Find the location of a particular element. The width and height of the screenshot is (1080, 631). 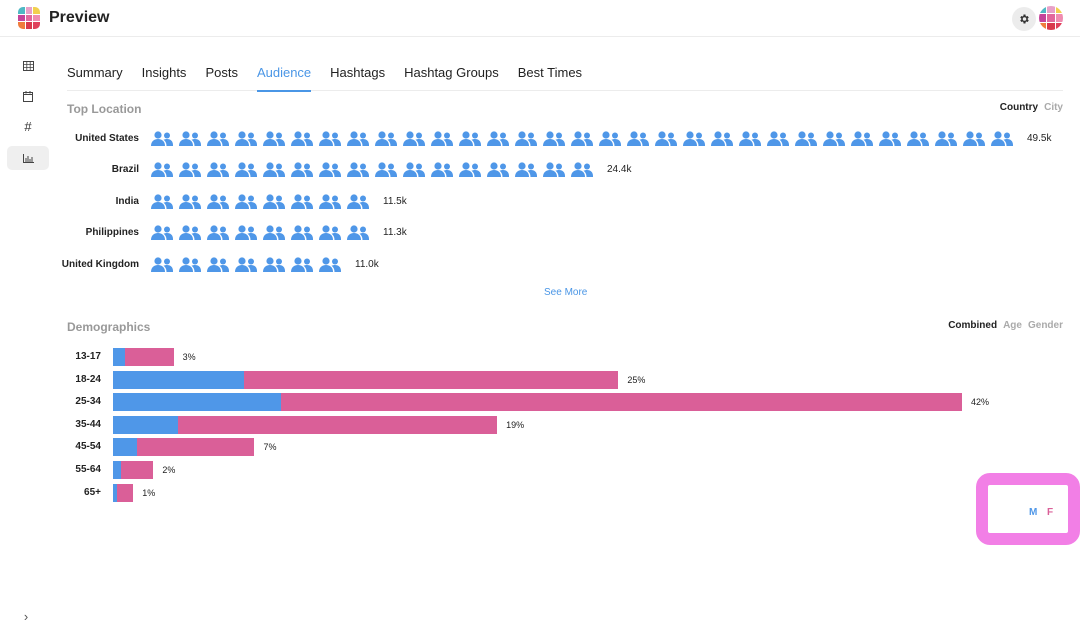

toggle-gender: Gender is located at coordinates (1045, 325).